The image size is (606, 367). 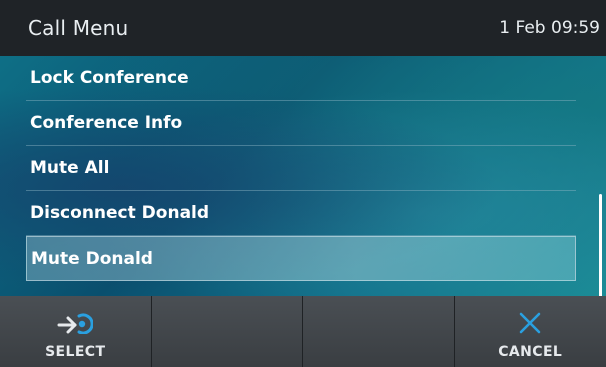 I want to click on softkey-label: SELECT, so click(x=75, y=351).